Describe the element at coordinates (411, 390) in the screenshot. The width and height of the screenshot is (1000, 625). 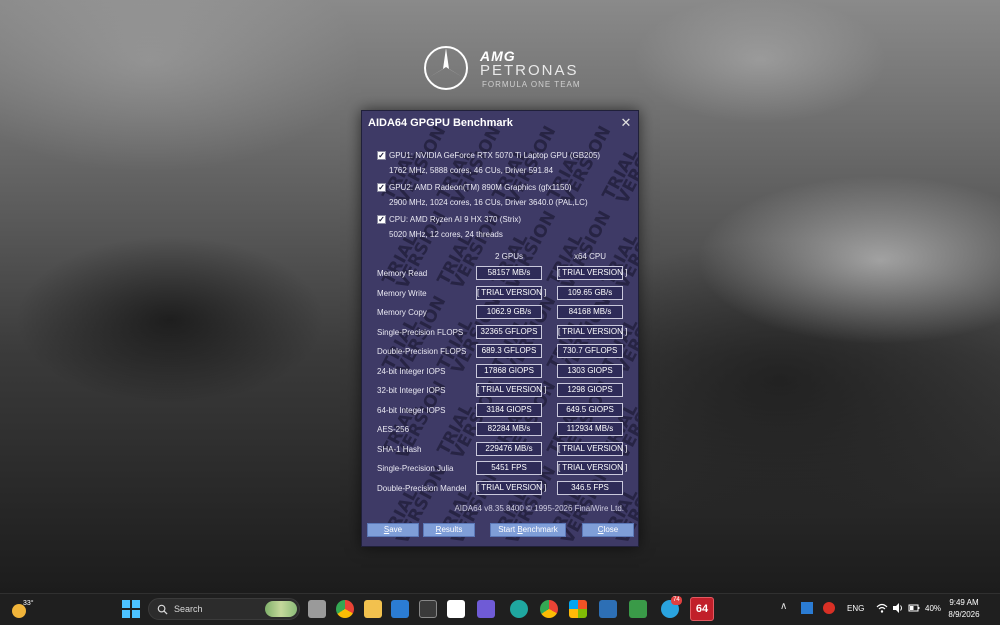
I see `row-label: 32-bit Integer IOPS` at that location.